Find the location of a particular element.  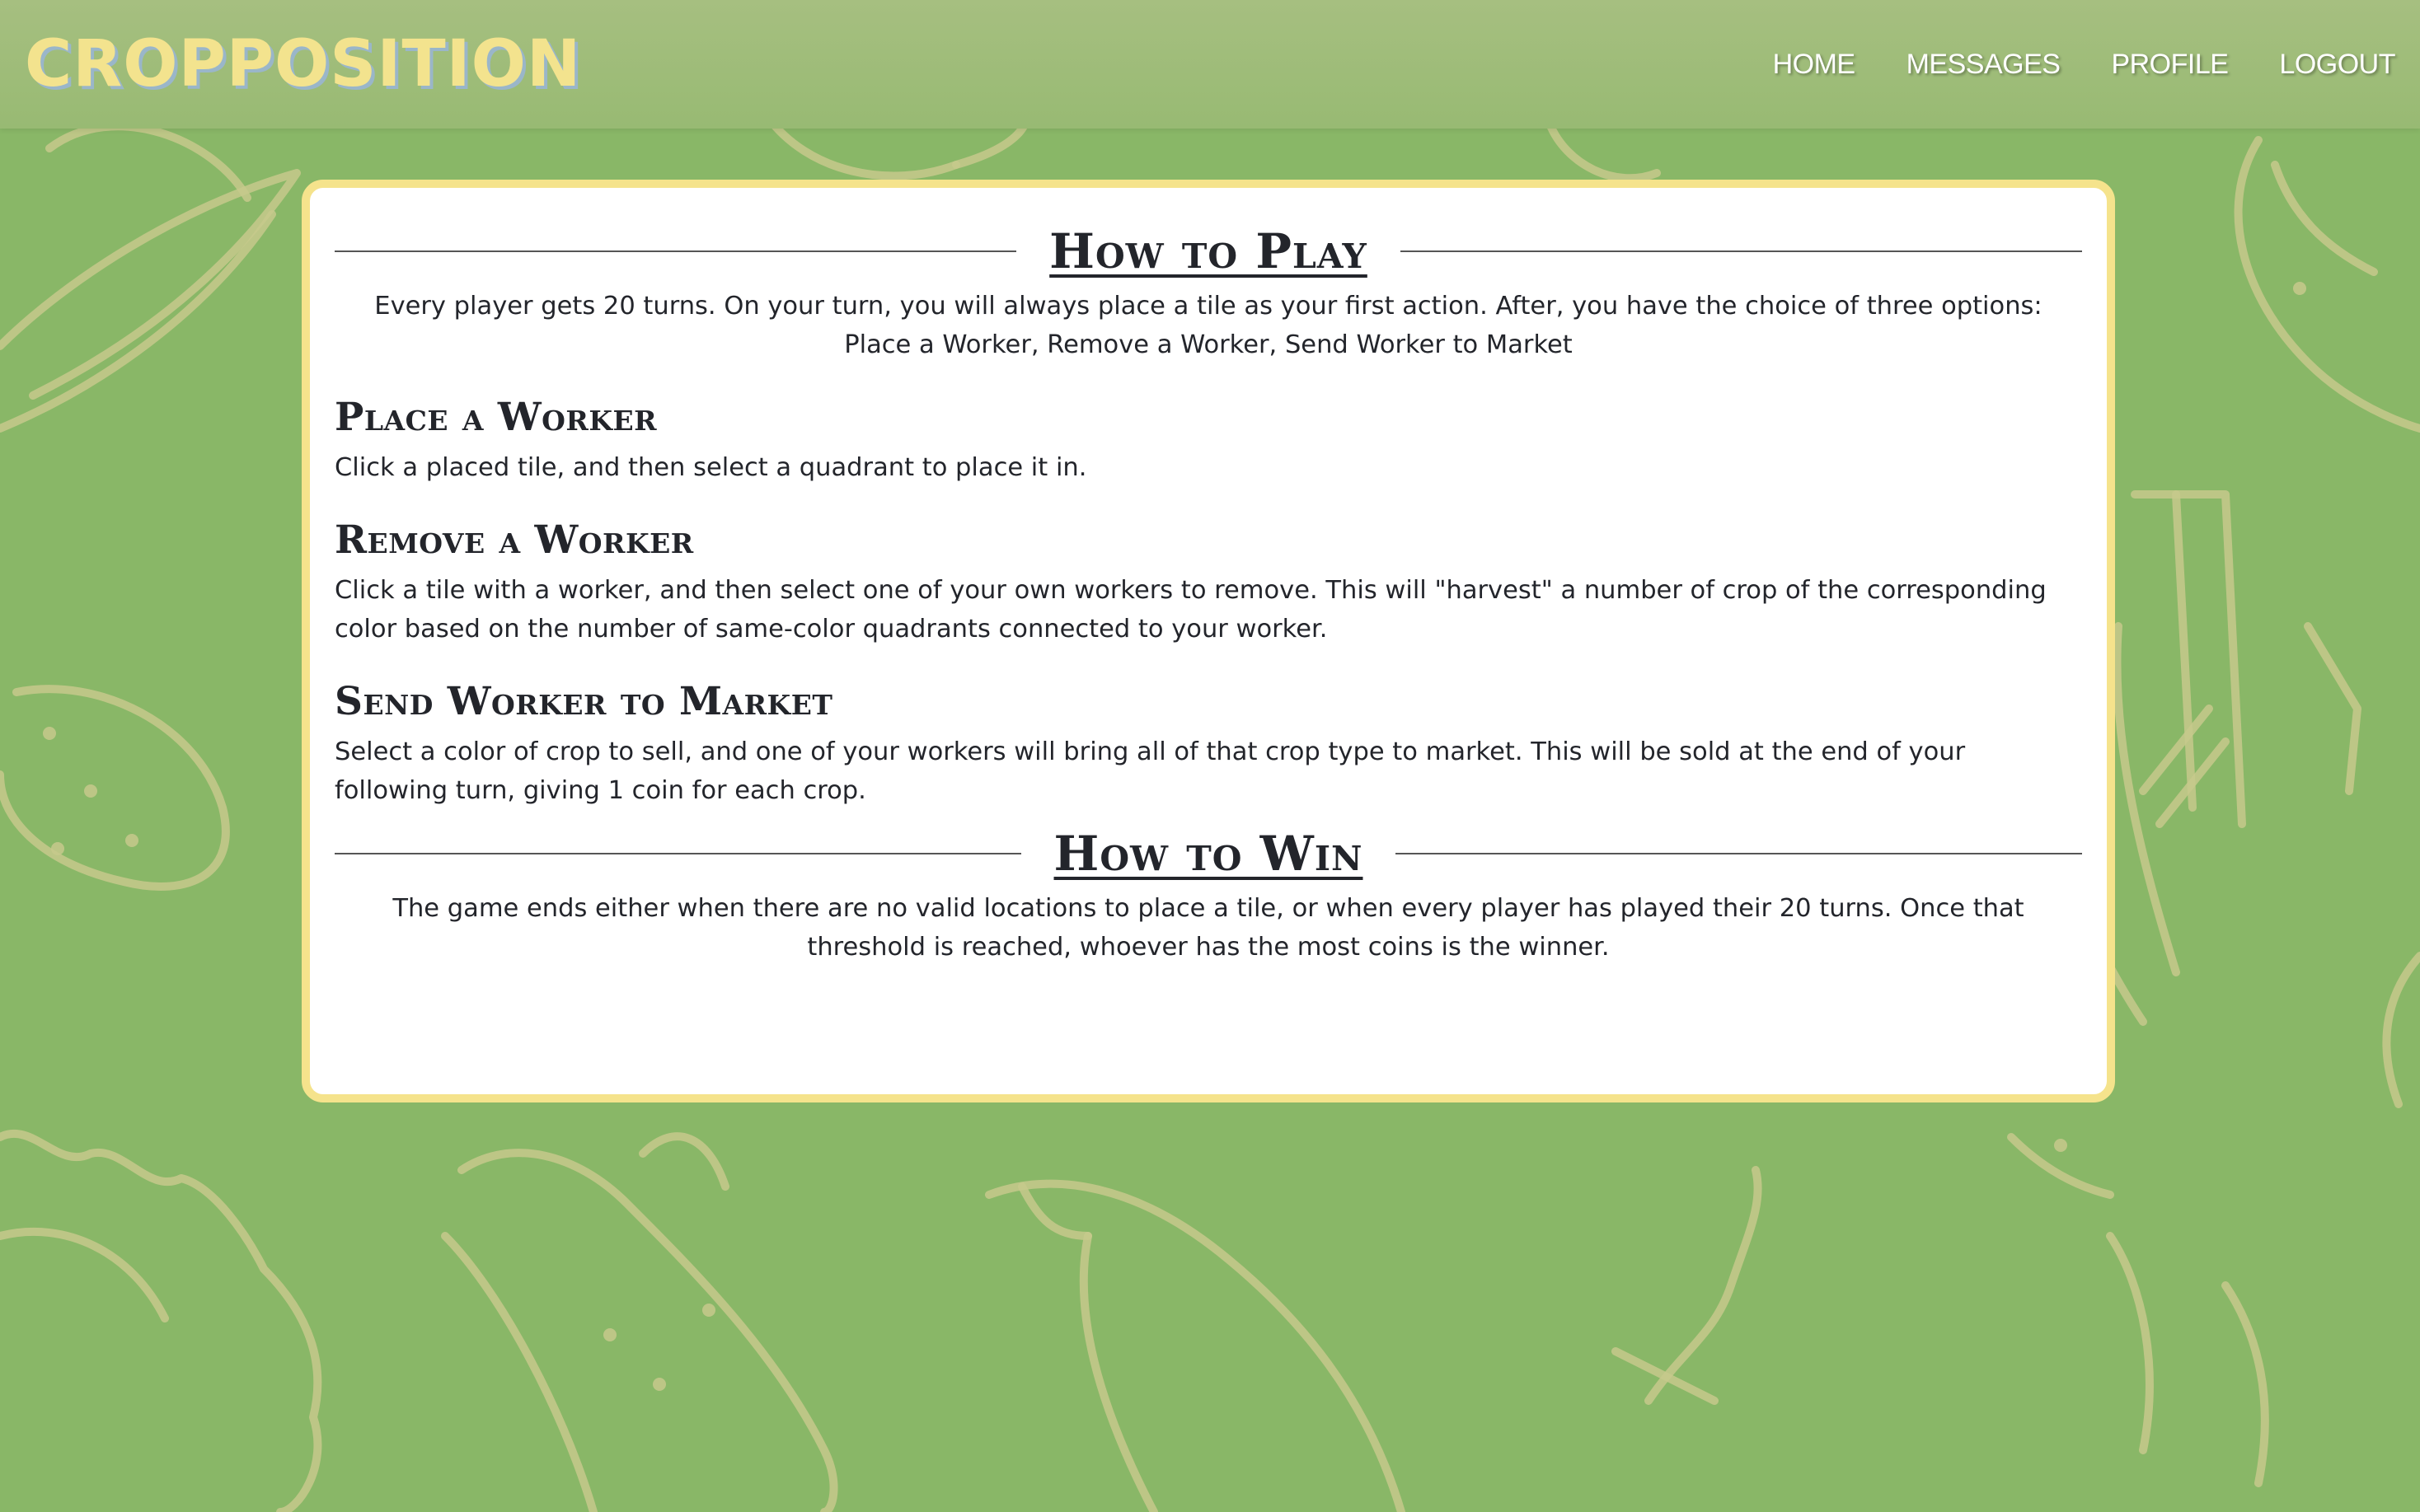

how-to-play-header: How to Play is located at coordinates (1208, 251).